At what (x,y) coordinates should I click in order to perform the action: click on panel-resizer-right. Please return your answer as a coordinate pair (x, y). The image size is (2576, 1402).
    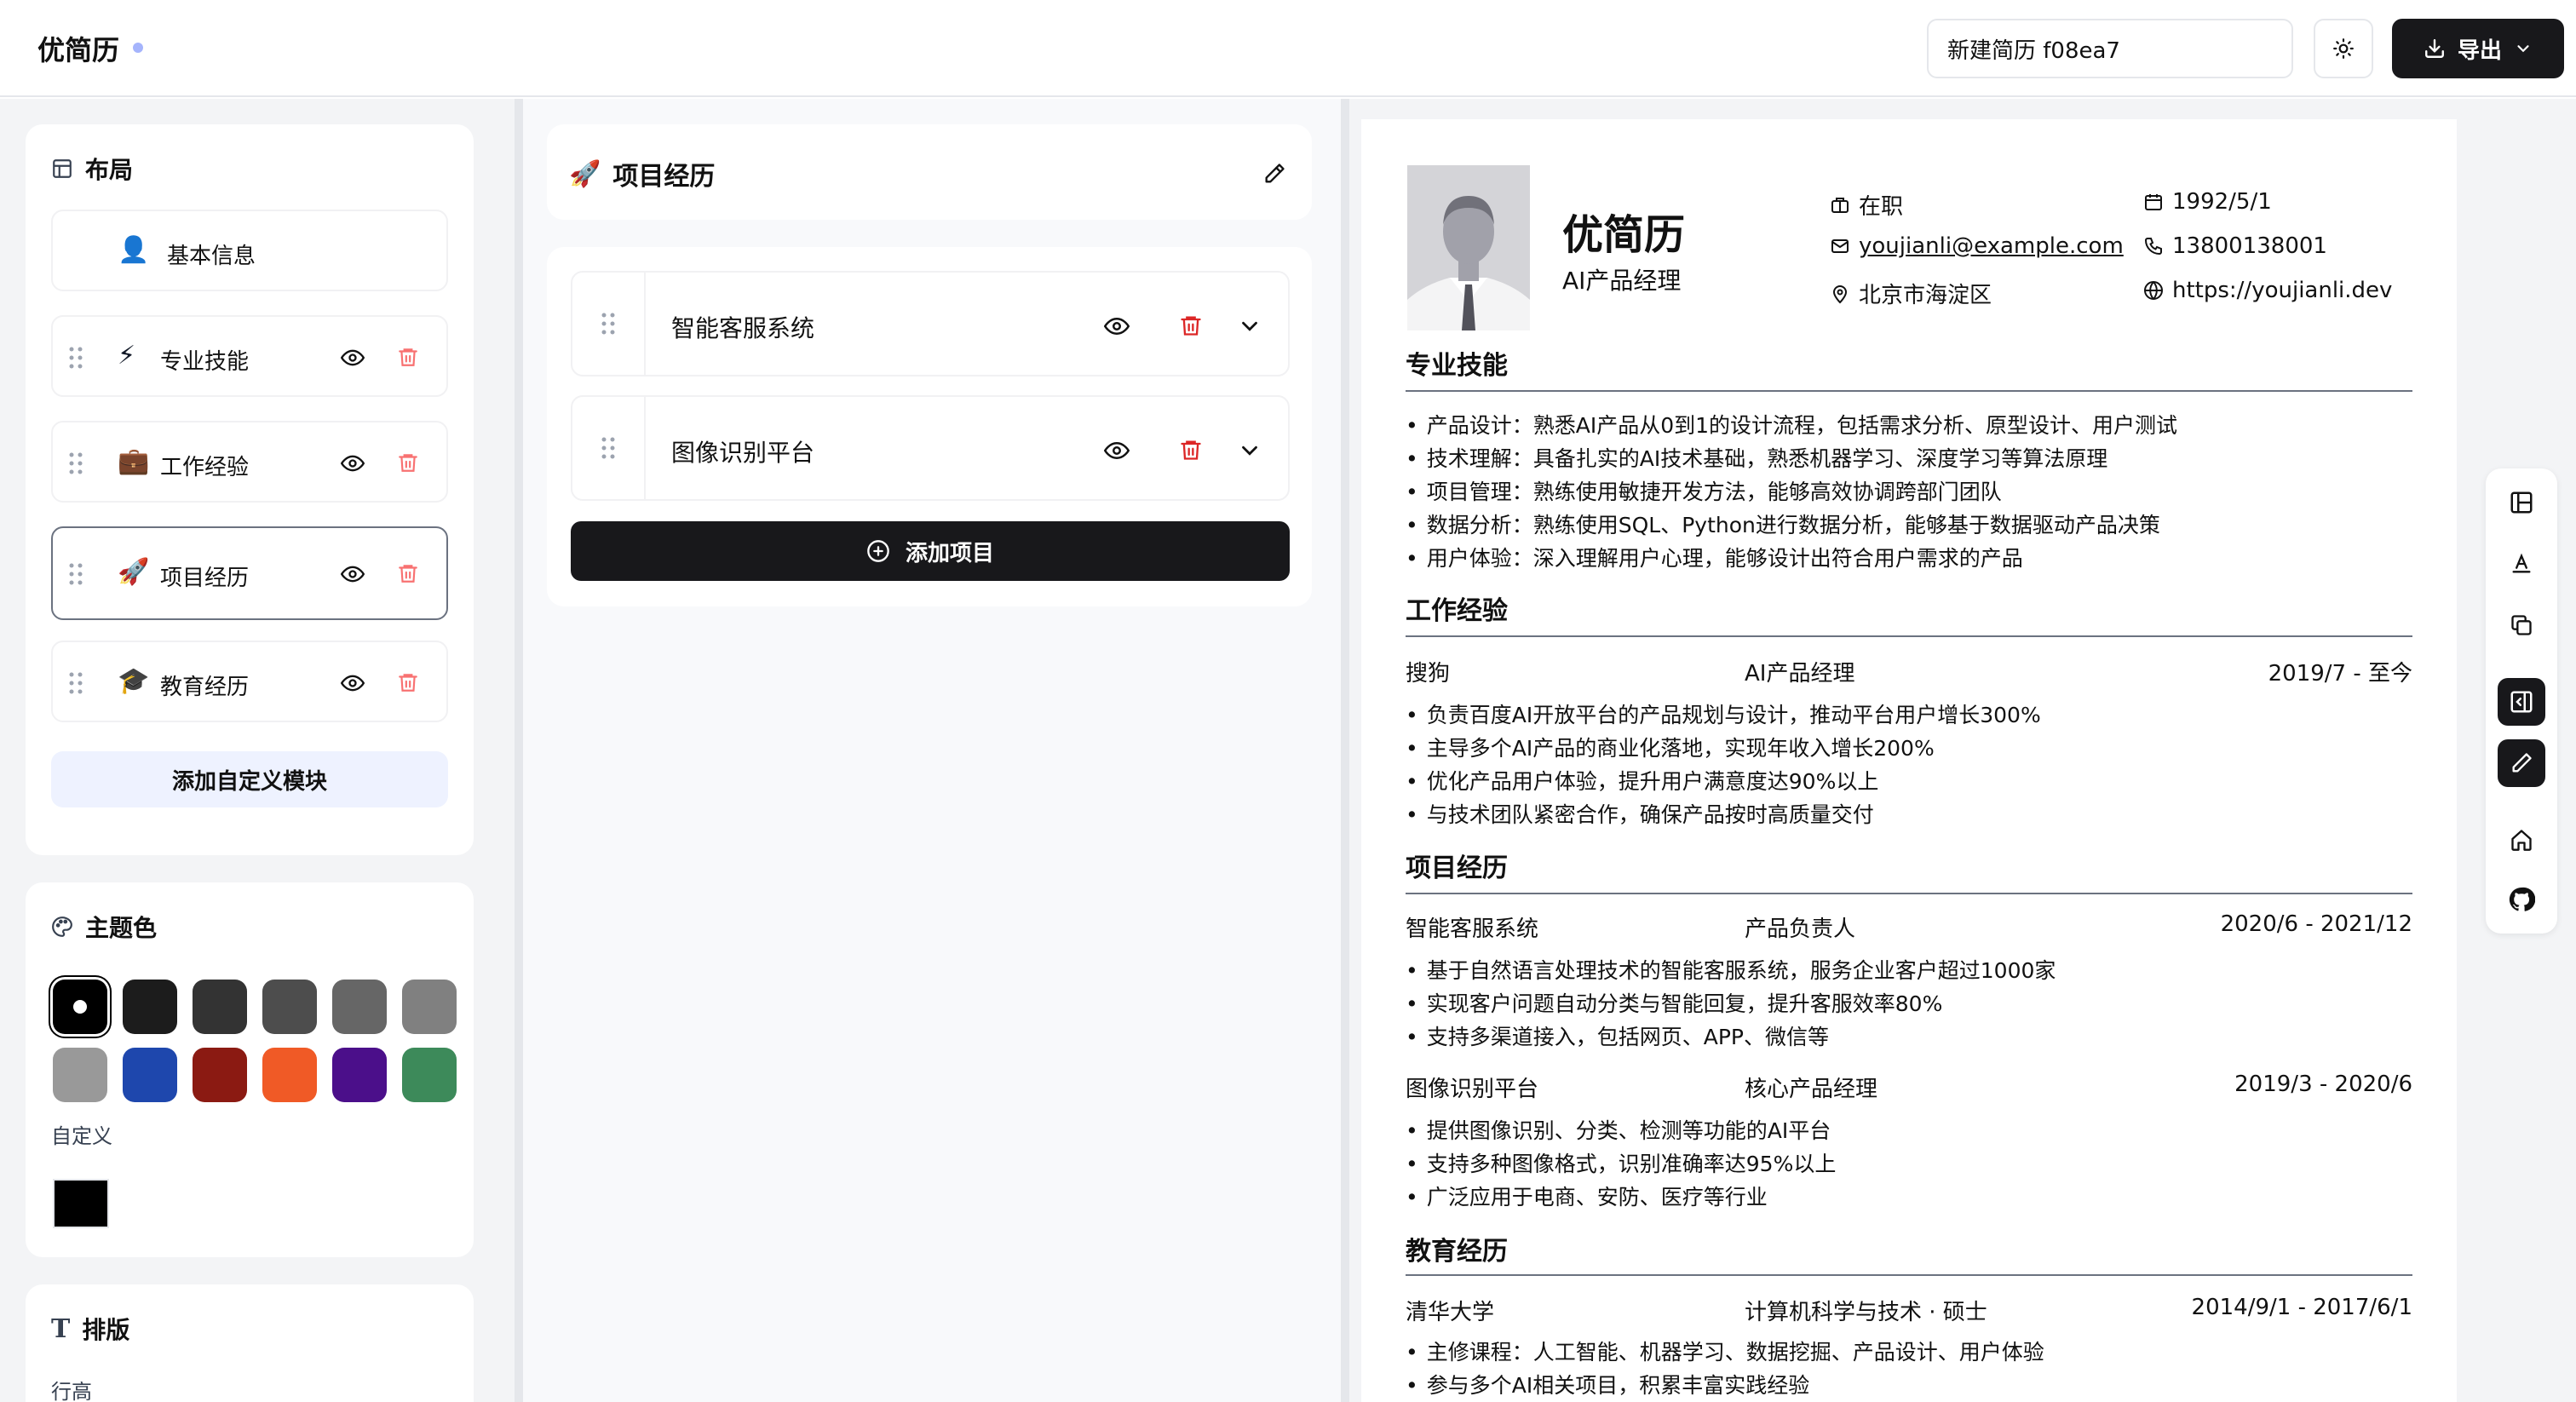
    Looking at the image, I should click on (1345, 750).